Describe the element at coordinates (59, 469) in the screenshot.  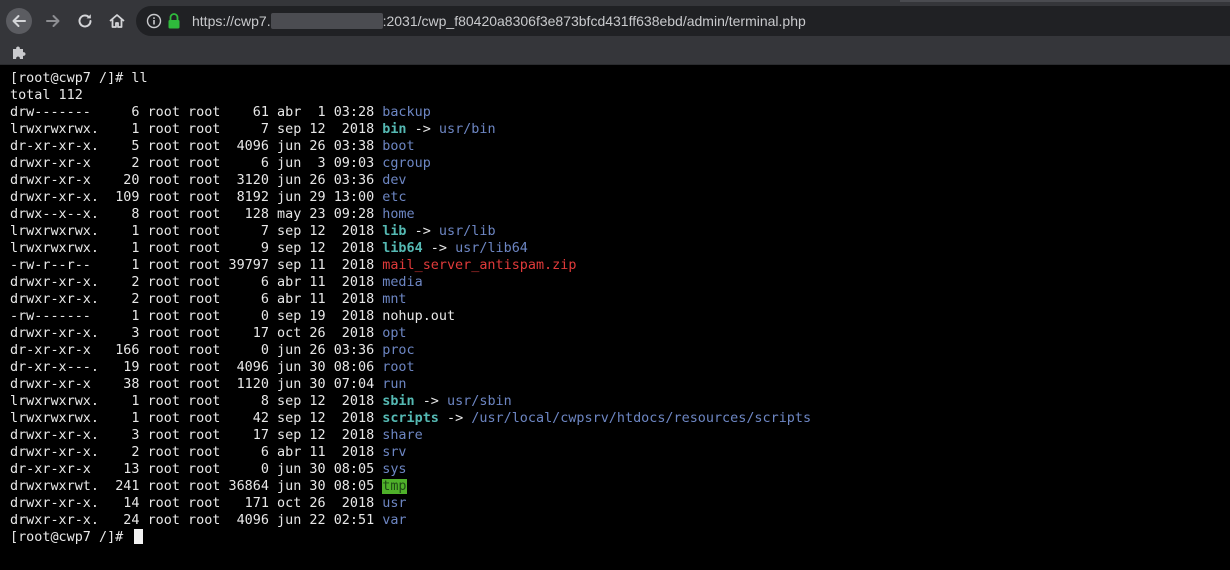
I see `entry-perm: dr-xr-xr-x` at that location.